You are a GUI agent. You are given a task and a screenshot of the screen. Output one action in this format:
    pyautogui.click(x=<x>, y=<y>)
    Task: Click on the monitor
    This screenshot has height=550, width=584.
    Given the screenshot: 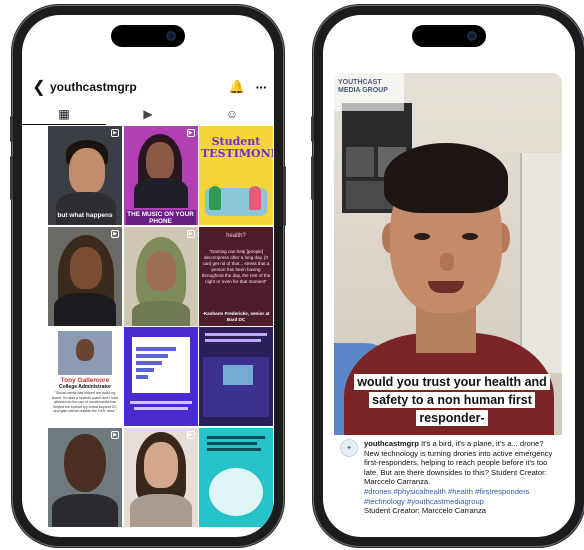 What is the action you would take?
    pyautogui.click(x=238, y=375)
    